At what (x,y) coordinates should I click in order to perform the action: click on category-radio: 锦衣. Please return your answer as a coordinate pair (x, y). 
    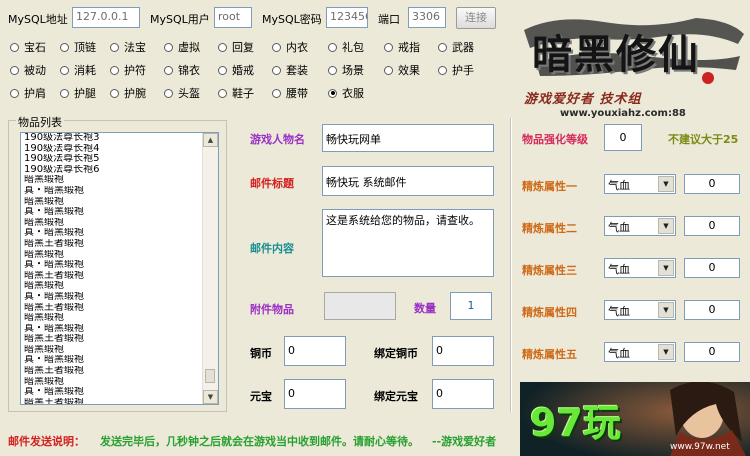
    Looking at the image, I should click on (182, 70).